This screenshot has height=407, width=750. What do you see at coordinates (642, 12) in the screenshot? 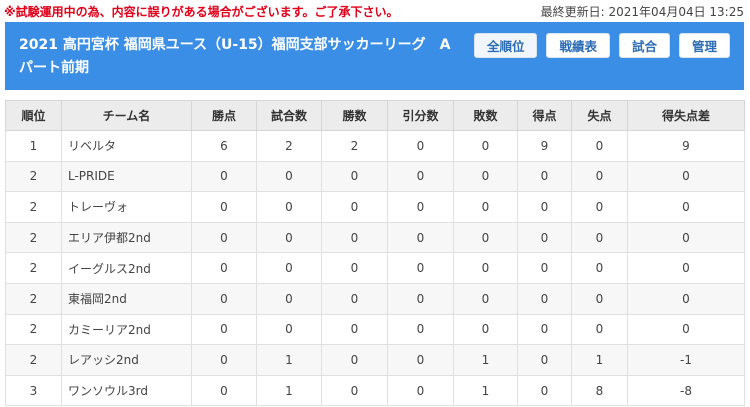
I see `last-updated: 最終更新日: 2021年04月04日 13:25` at bounding box center [642, 12].